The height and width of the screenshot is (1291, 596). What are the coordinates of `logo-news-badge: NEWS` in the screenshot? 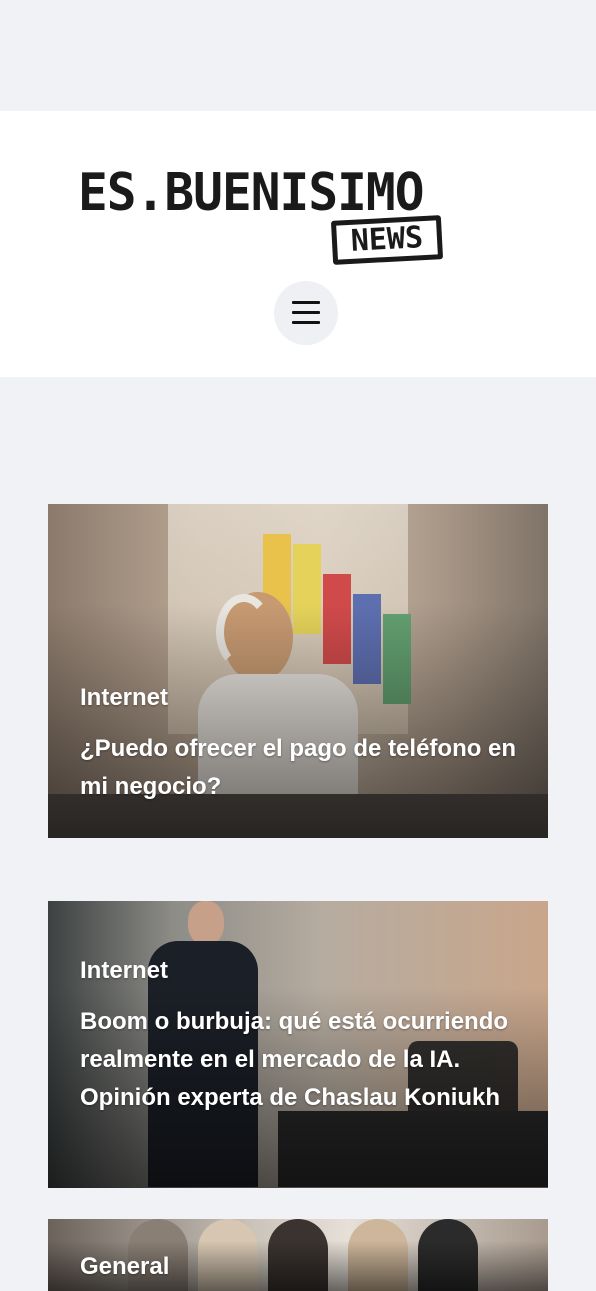 It's located at (387, 240).